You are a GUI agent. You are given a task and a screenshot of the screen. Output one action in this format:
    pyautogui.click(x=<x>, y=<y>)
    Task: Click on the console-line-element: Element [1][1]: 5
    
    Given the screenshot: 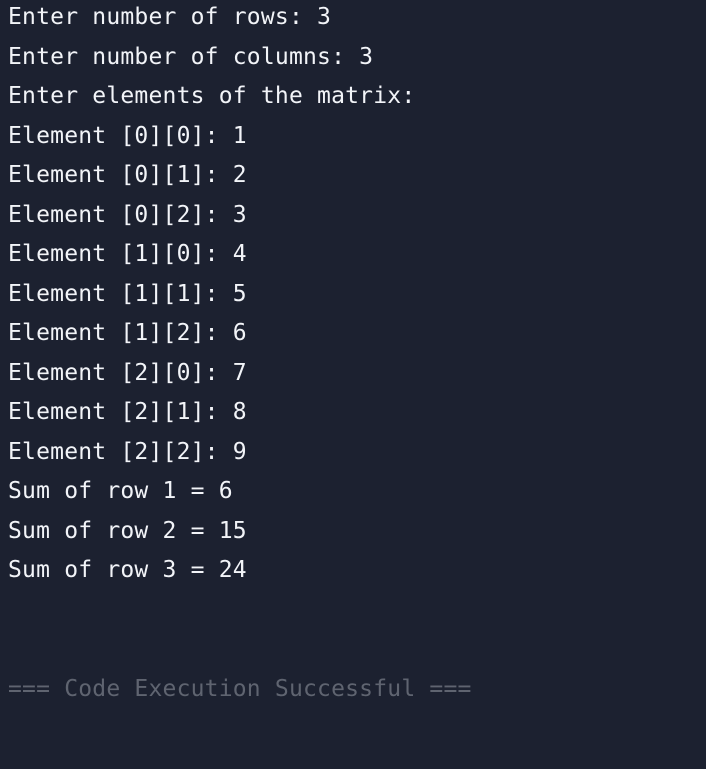 What is the action you would take?
    pyautogui.click(x=127, y=293)
    